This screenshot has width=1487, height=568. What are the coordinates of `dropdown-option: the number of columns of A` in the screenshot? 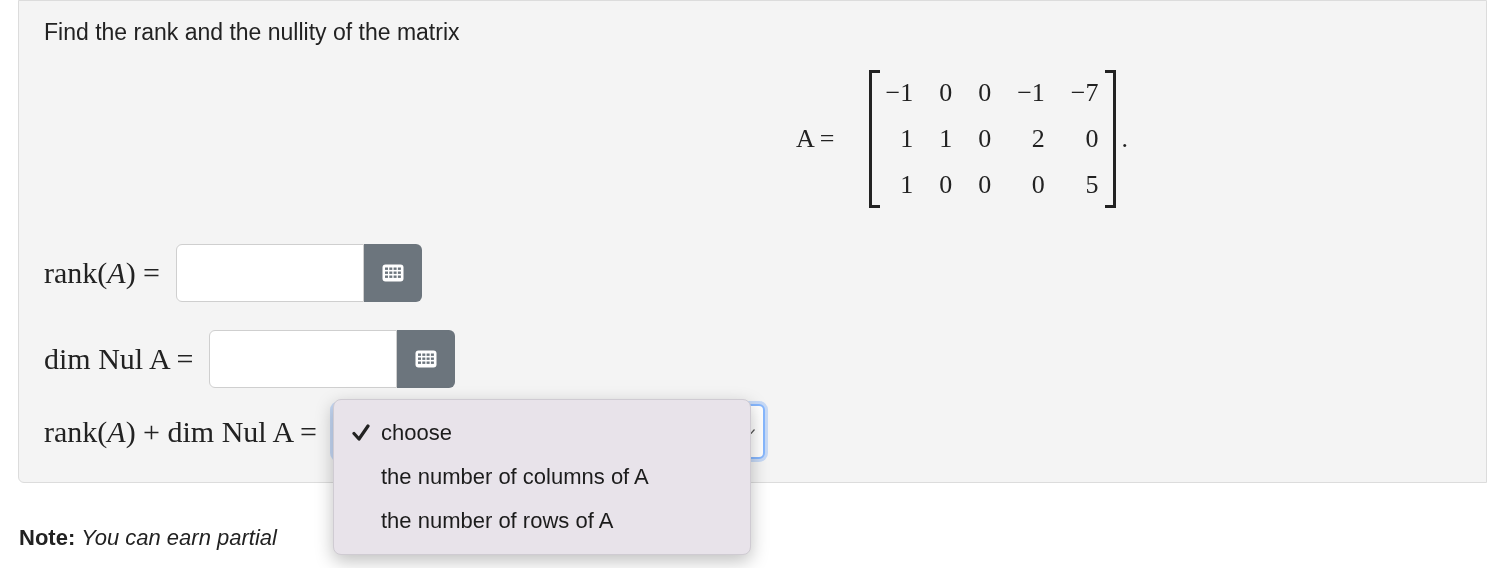 It's located at (542, 476).